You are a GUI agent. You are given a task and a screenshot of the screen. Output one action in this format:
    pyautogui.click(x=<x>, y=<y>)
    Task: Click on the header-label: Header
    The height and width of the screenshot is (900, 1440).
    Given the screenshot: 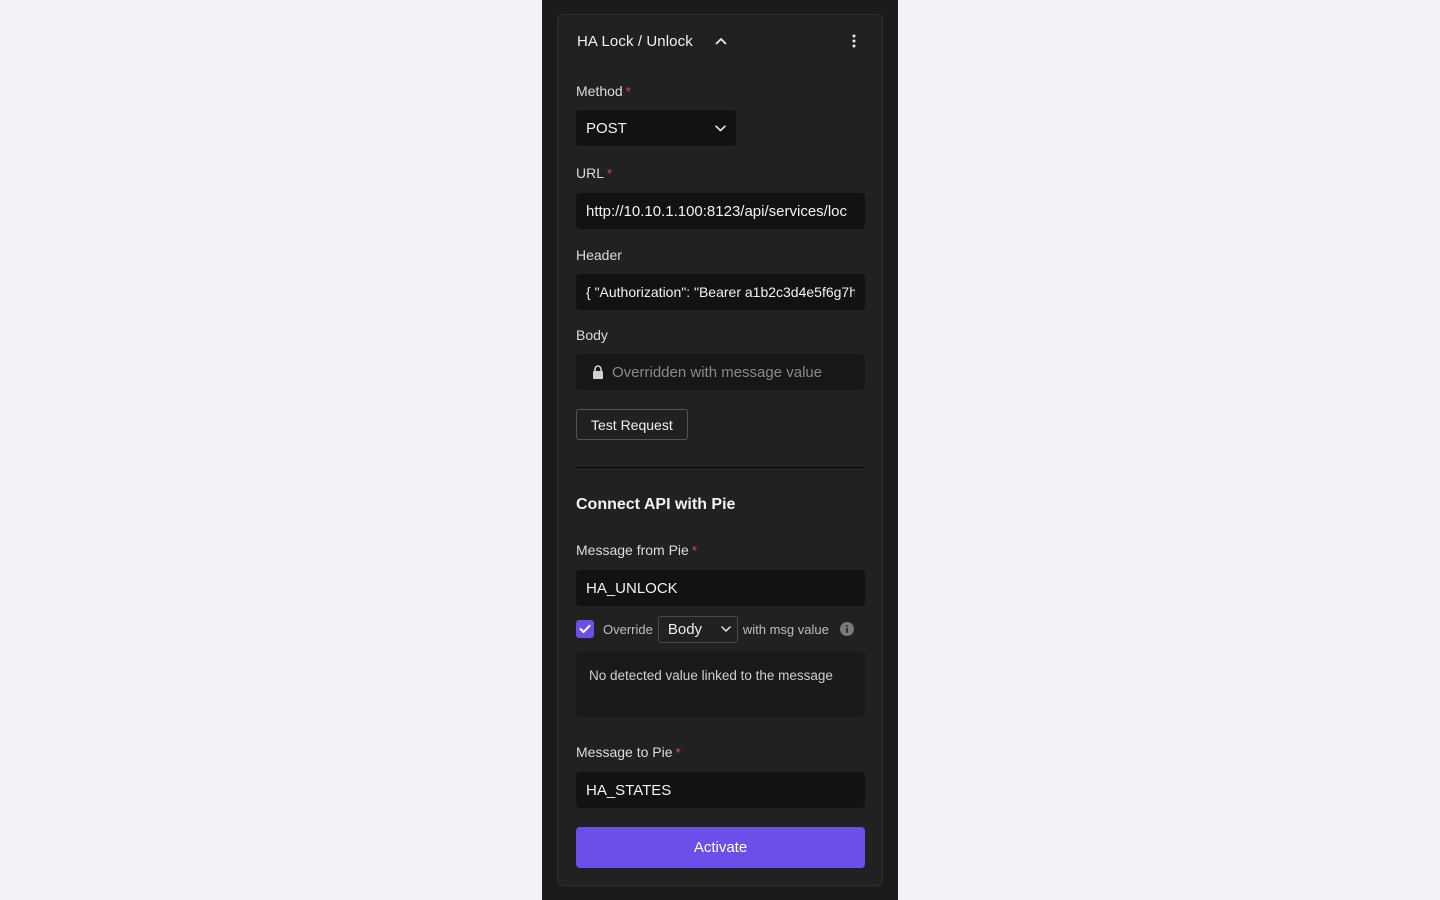 What is the action you would take?
    pyautogui.click(x=599, y=255)
    